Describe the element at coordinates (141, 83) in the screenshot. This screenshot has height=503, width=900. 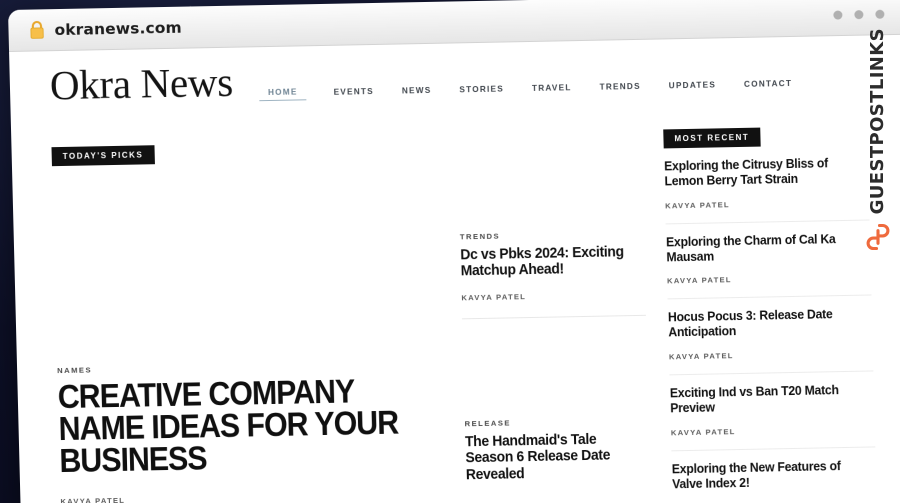
I see `site-logo: Okra News` at that location.